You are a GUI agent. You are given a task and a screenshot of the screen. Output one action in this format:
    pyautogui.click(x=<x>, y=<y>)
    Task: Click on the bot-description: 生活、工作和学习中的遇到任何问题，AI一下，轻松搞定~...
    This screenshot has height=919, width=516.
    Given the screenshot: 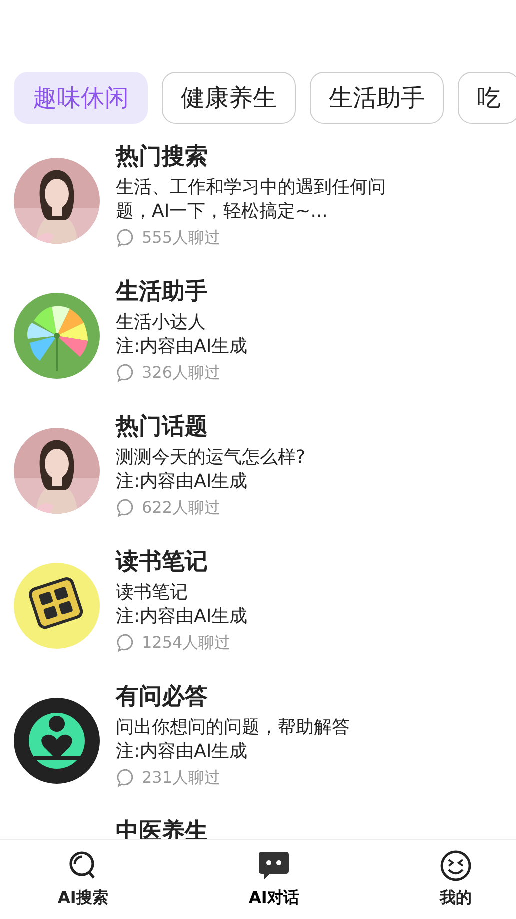 What is the action you would take?
    pyautogui.click(x=251, y=200)
    